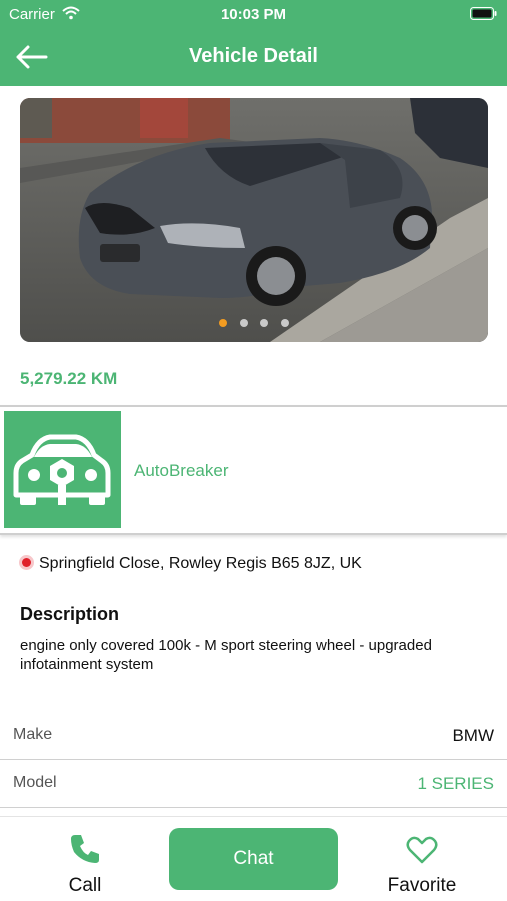 This screenshot has width=507, height=901. Describe the element at coordinates (85, 849) in the screenshot. I see `phone-icon` at that location.